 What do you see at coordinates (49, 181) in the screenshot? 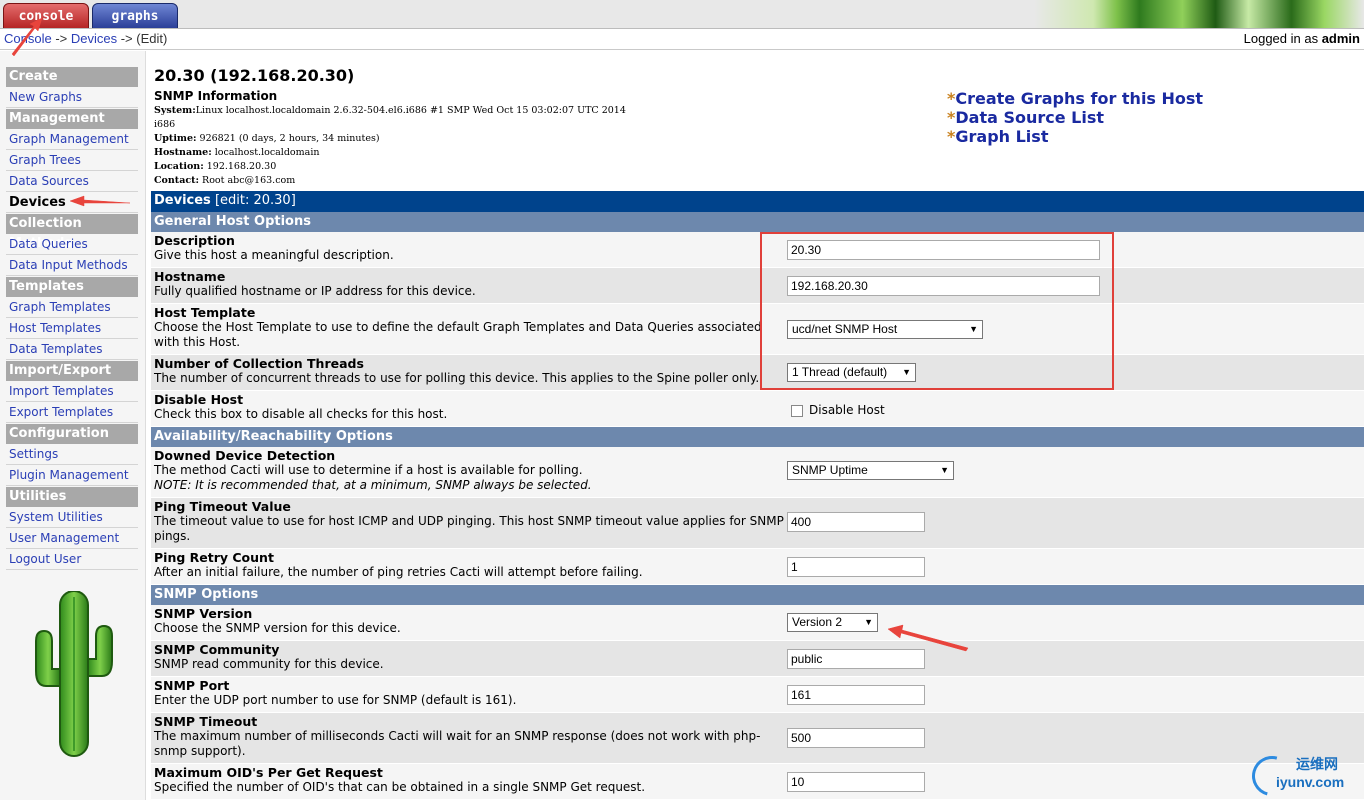
I see `sidebar-link: Data Sources` at bounding box center [49, 181].